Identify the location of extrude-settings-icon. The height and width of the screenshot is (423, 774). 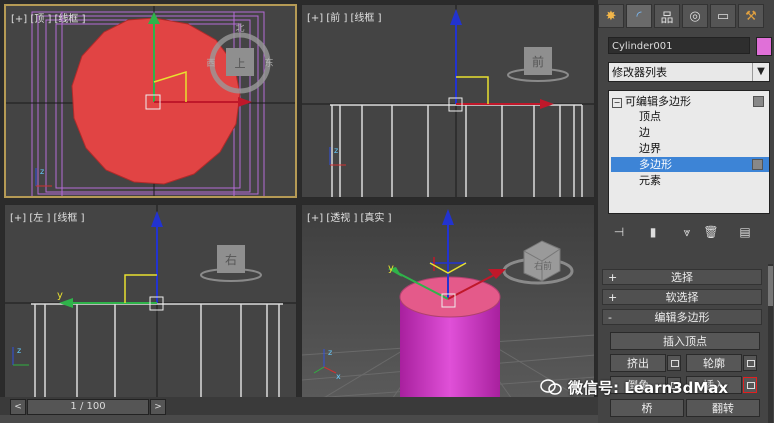
(674, 363).